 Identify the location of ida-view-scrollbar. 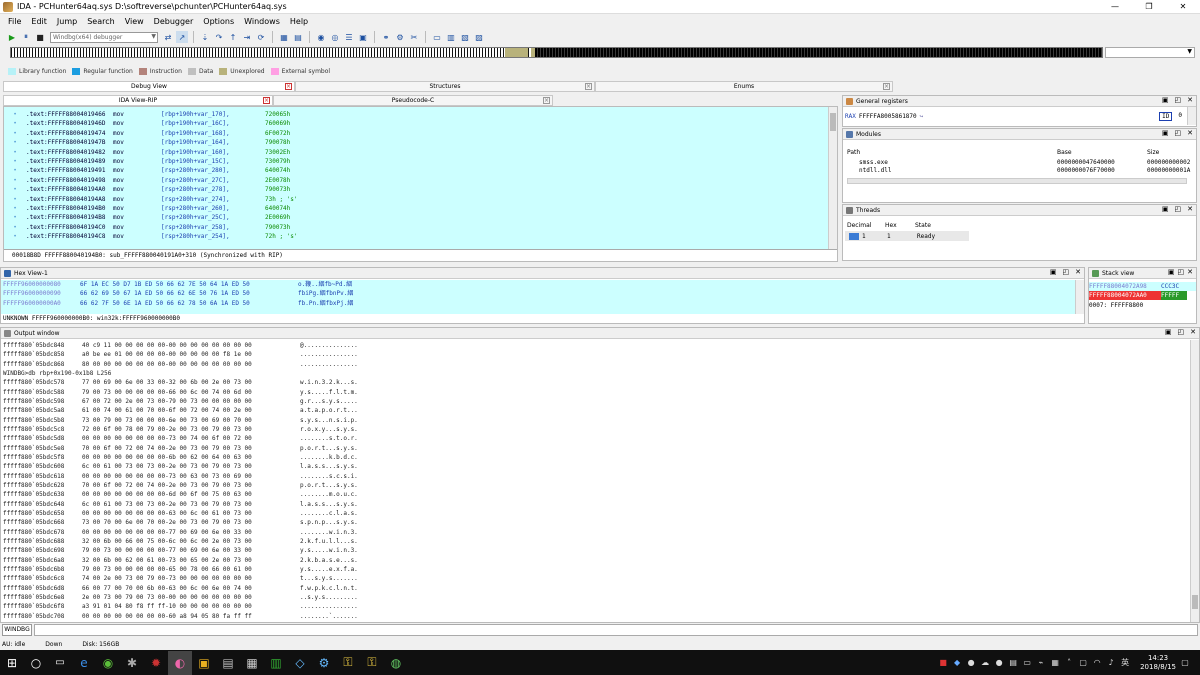
(832, 178).